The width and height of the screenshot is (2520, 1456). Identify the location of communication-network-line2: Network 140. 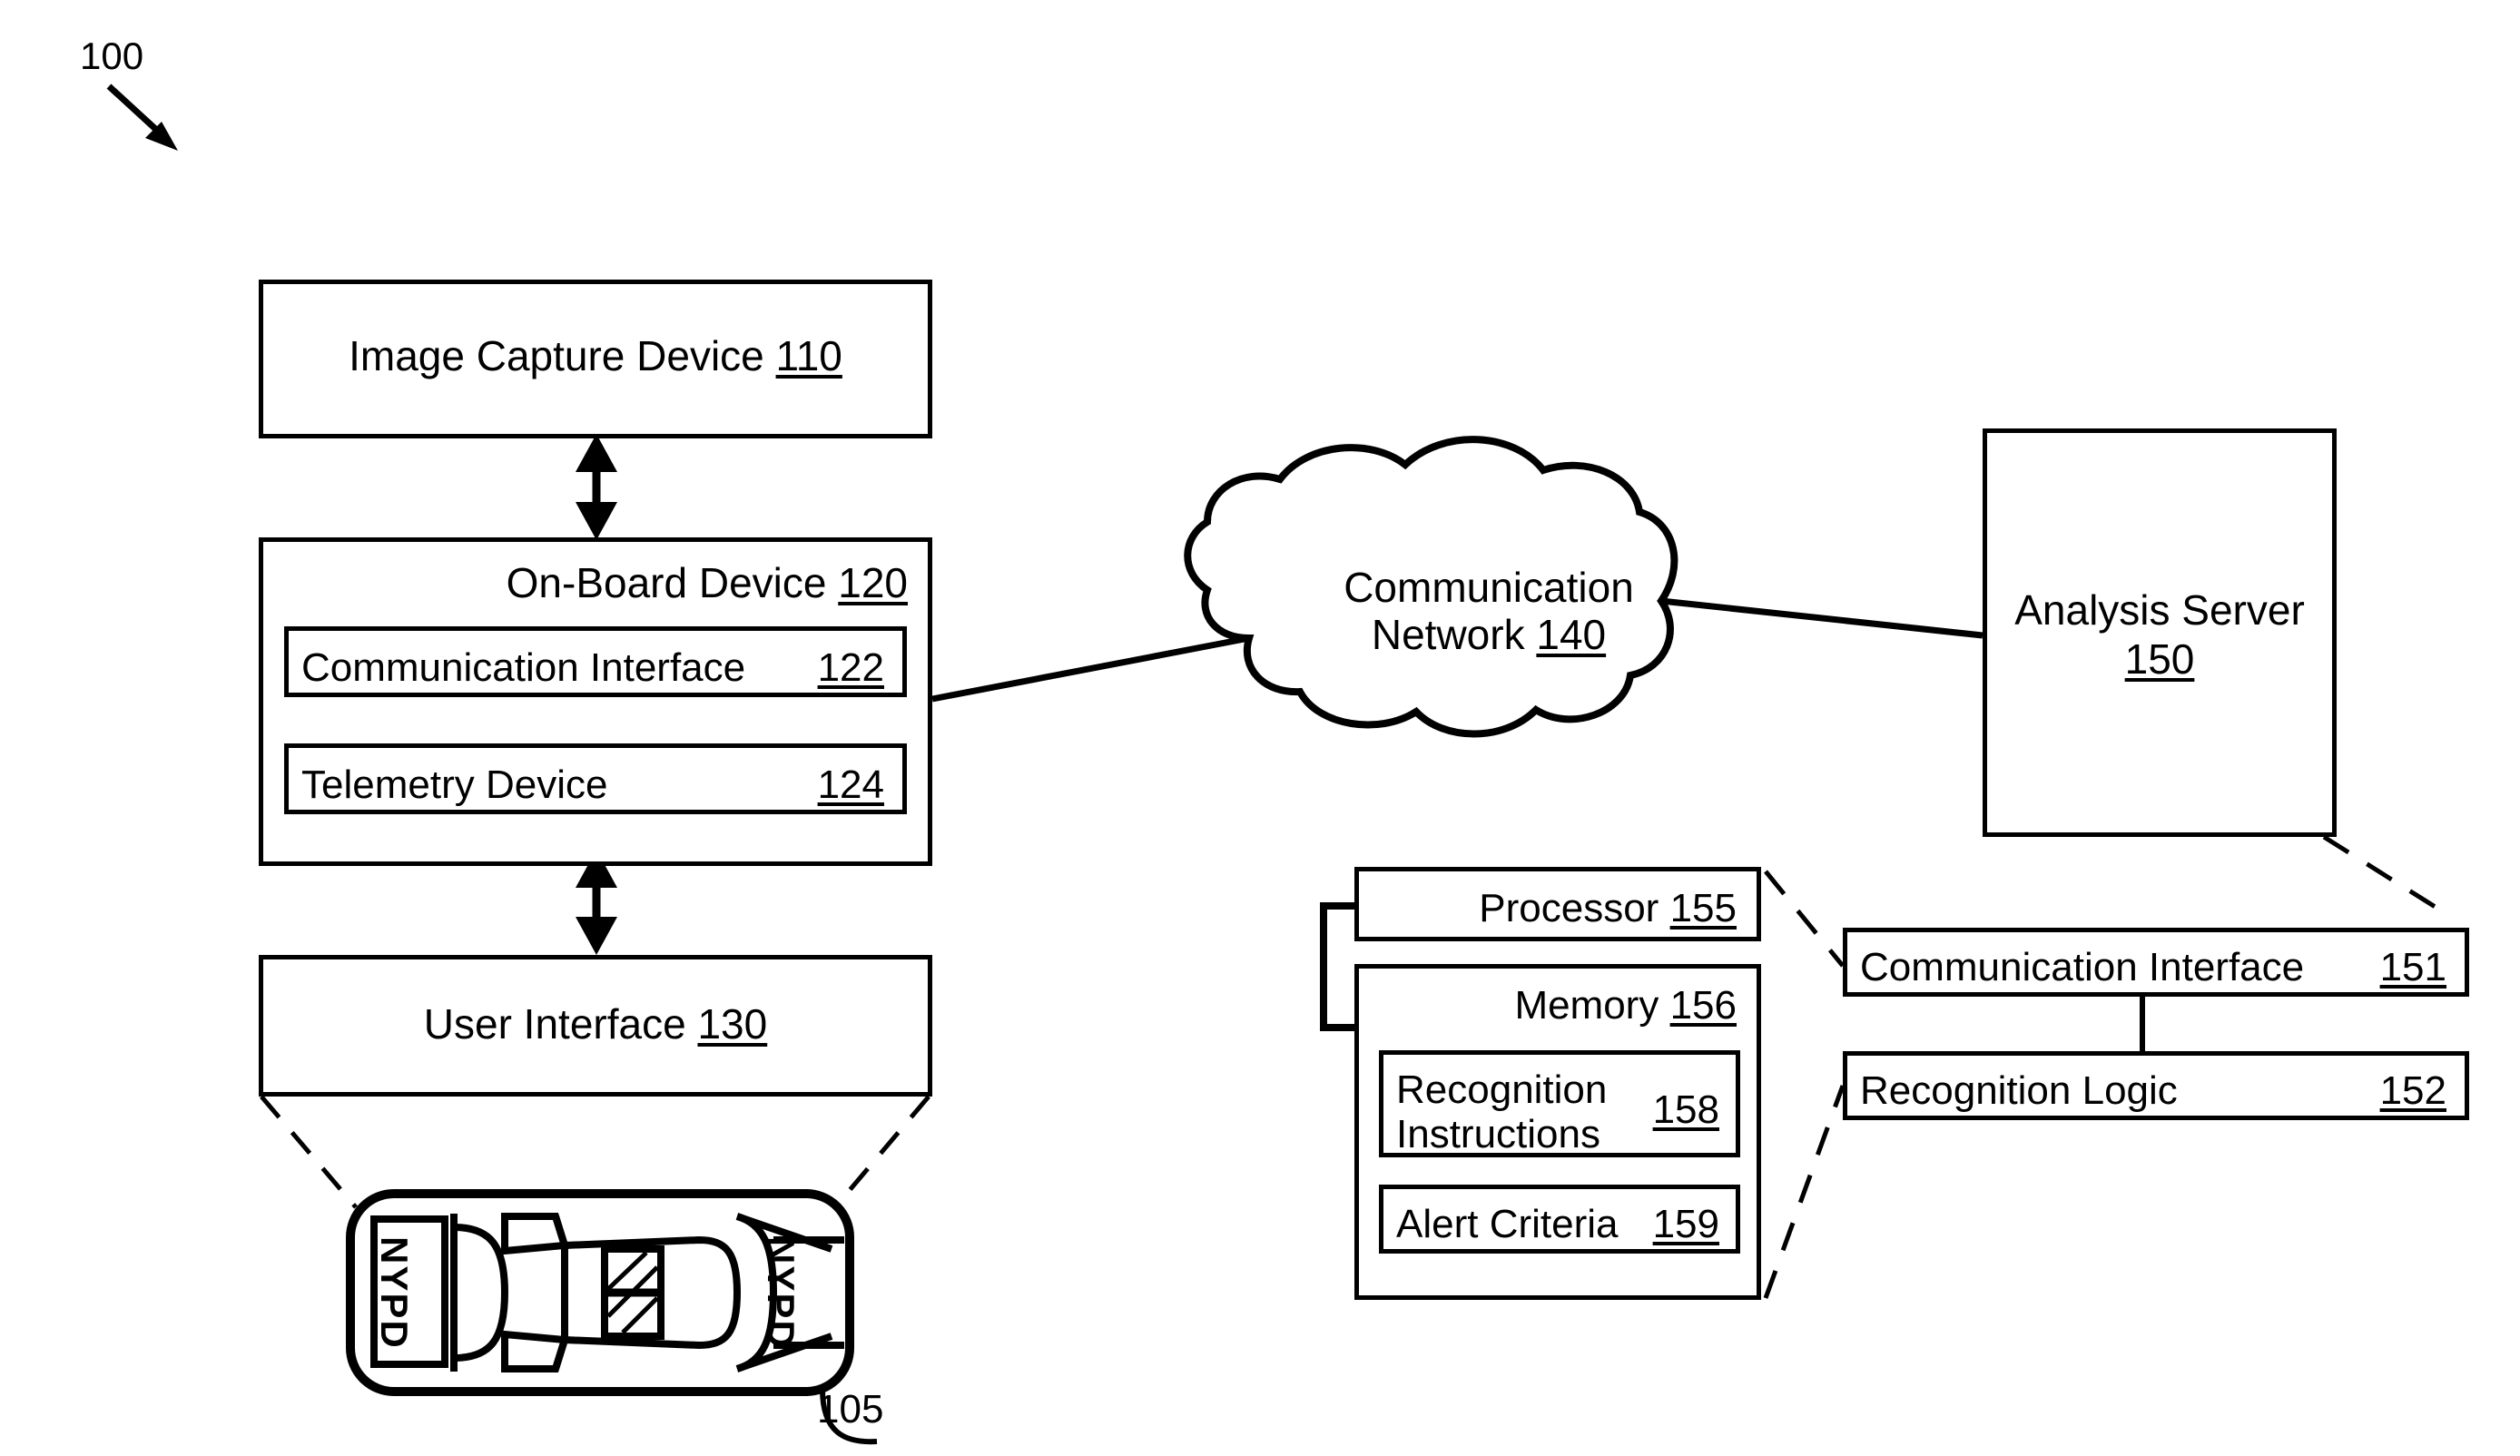
(1489, 634).